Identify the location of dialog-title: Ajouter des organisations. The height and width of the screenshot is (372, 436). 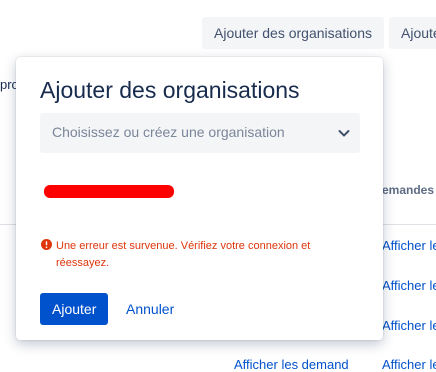
(170, 90).